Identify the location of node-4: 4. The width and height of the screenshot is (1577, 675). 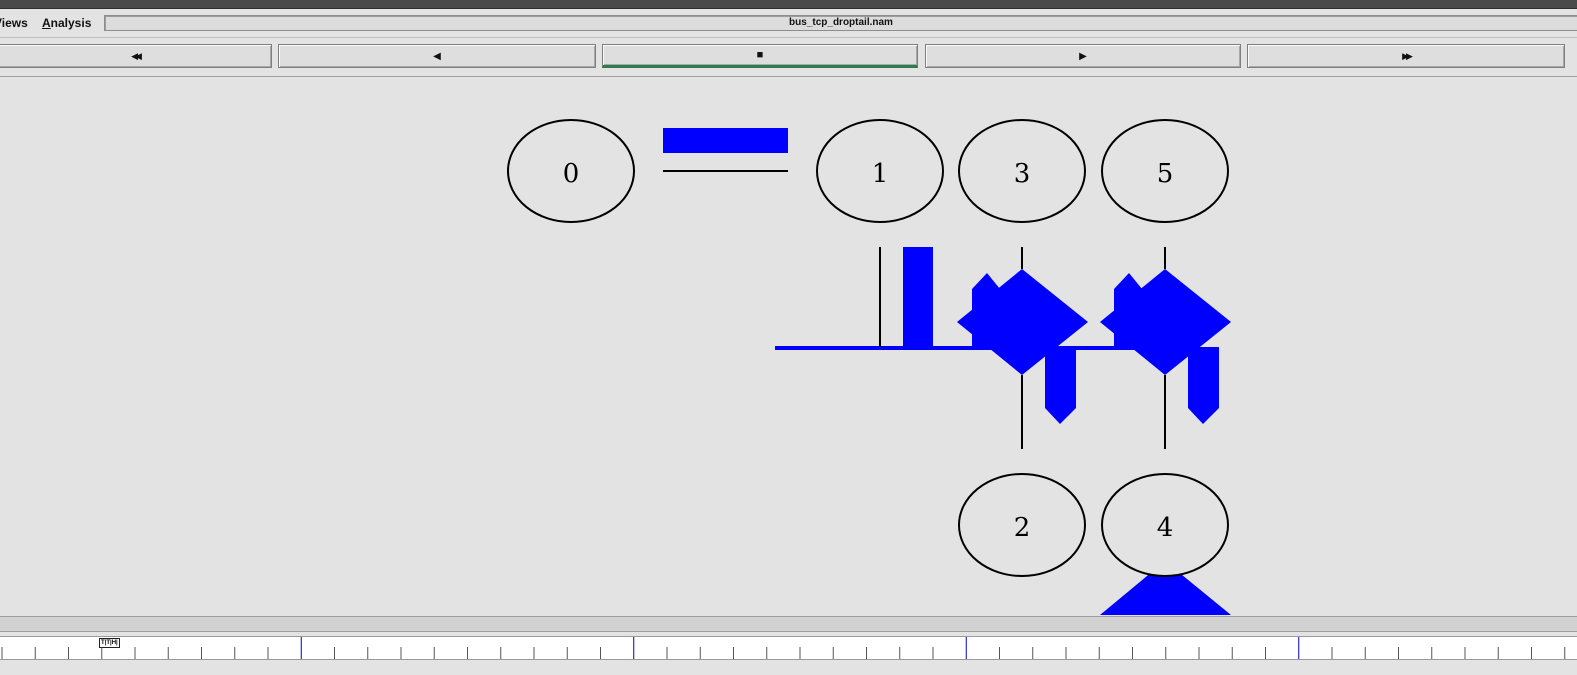
(1165, 525).